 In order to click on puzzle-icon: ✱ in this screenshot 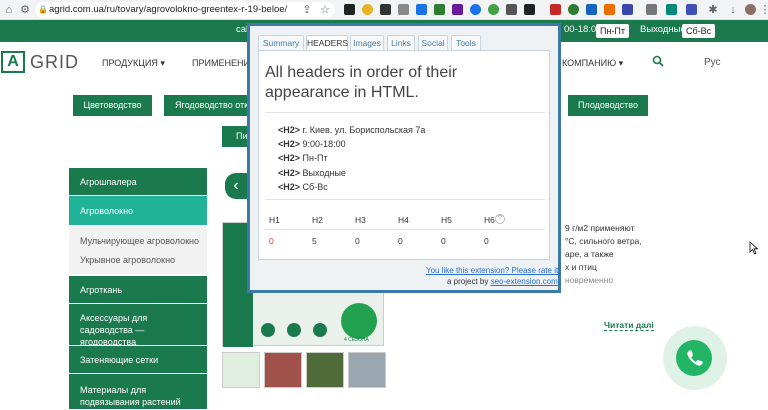, I will do `click(713, 10)`.